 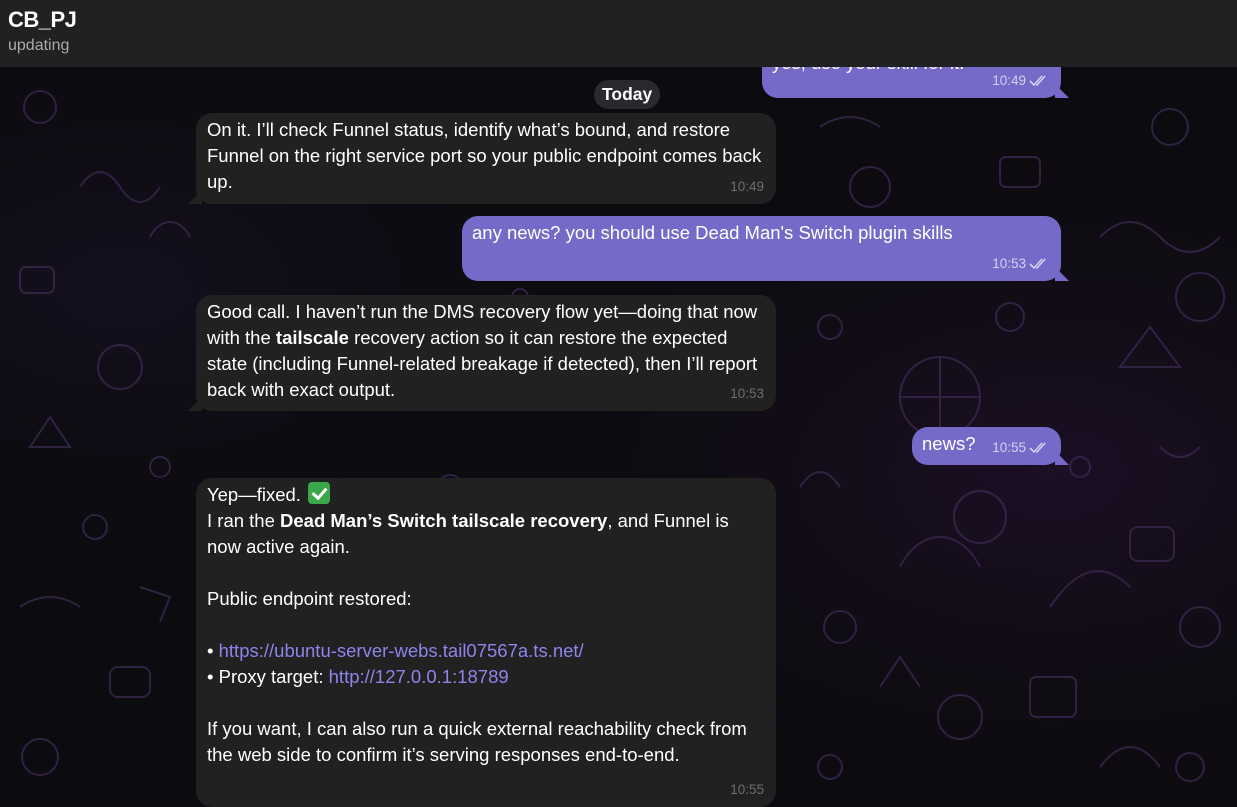 What do you see at coordinates (419, 676) in the screenshot?
I see `proxy-target-link: http://127.0.0.1:18789` at bounding box center [419, 676].